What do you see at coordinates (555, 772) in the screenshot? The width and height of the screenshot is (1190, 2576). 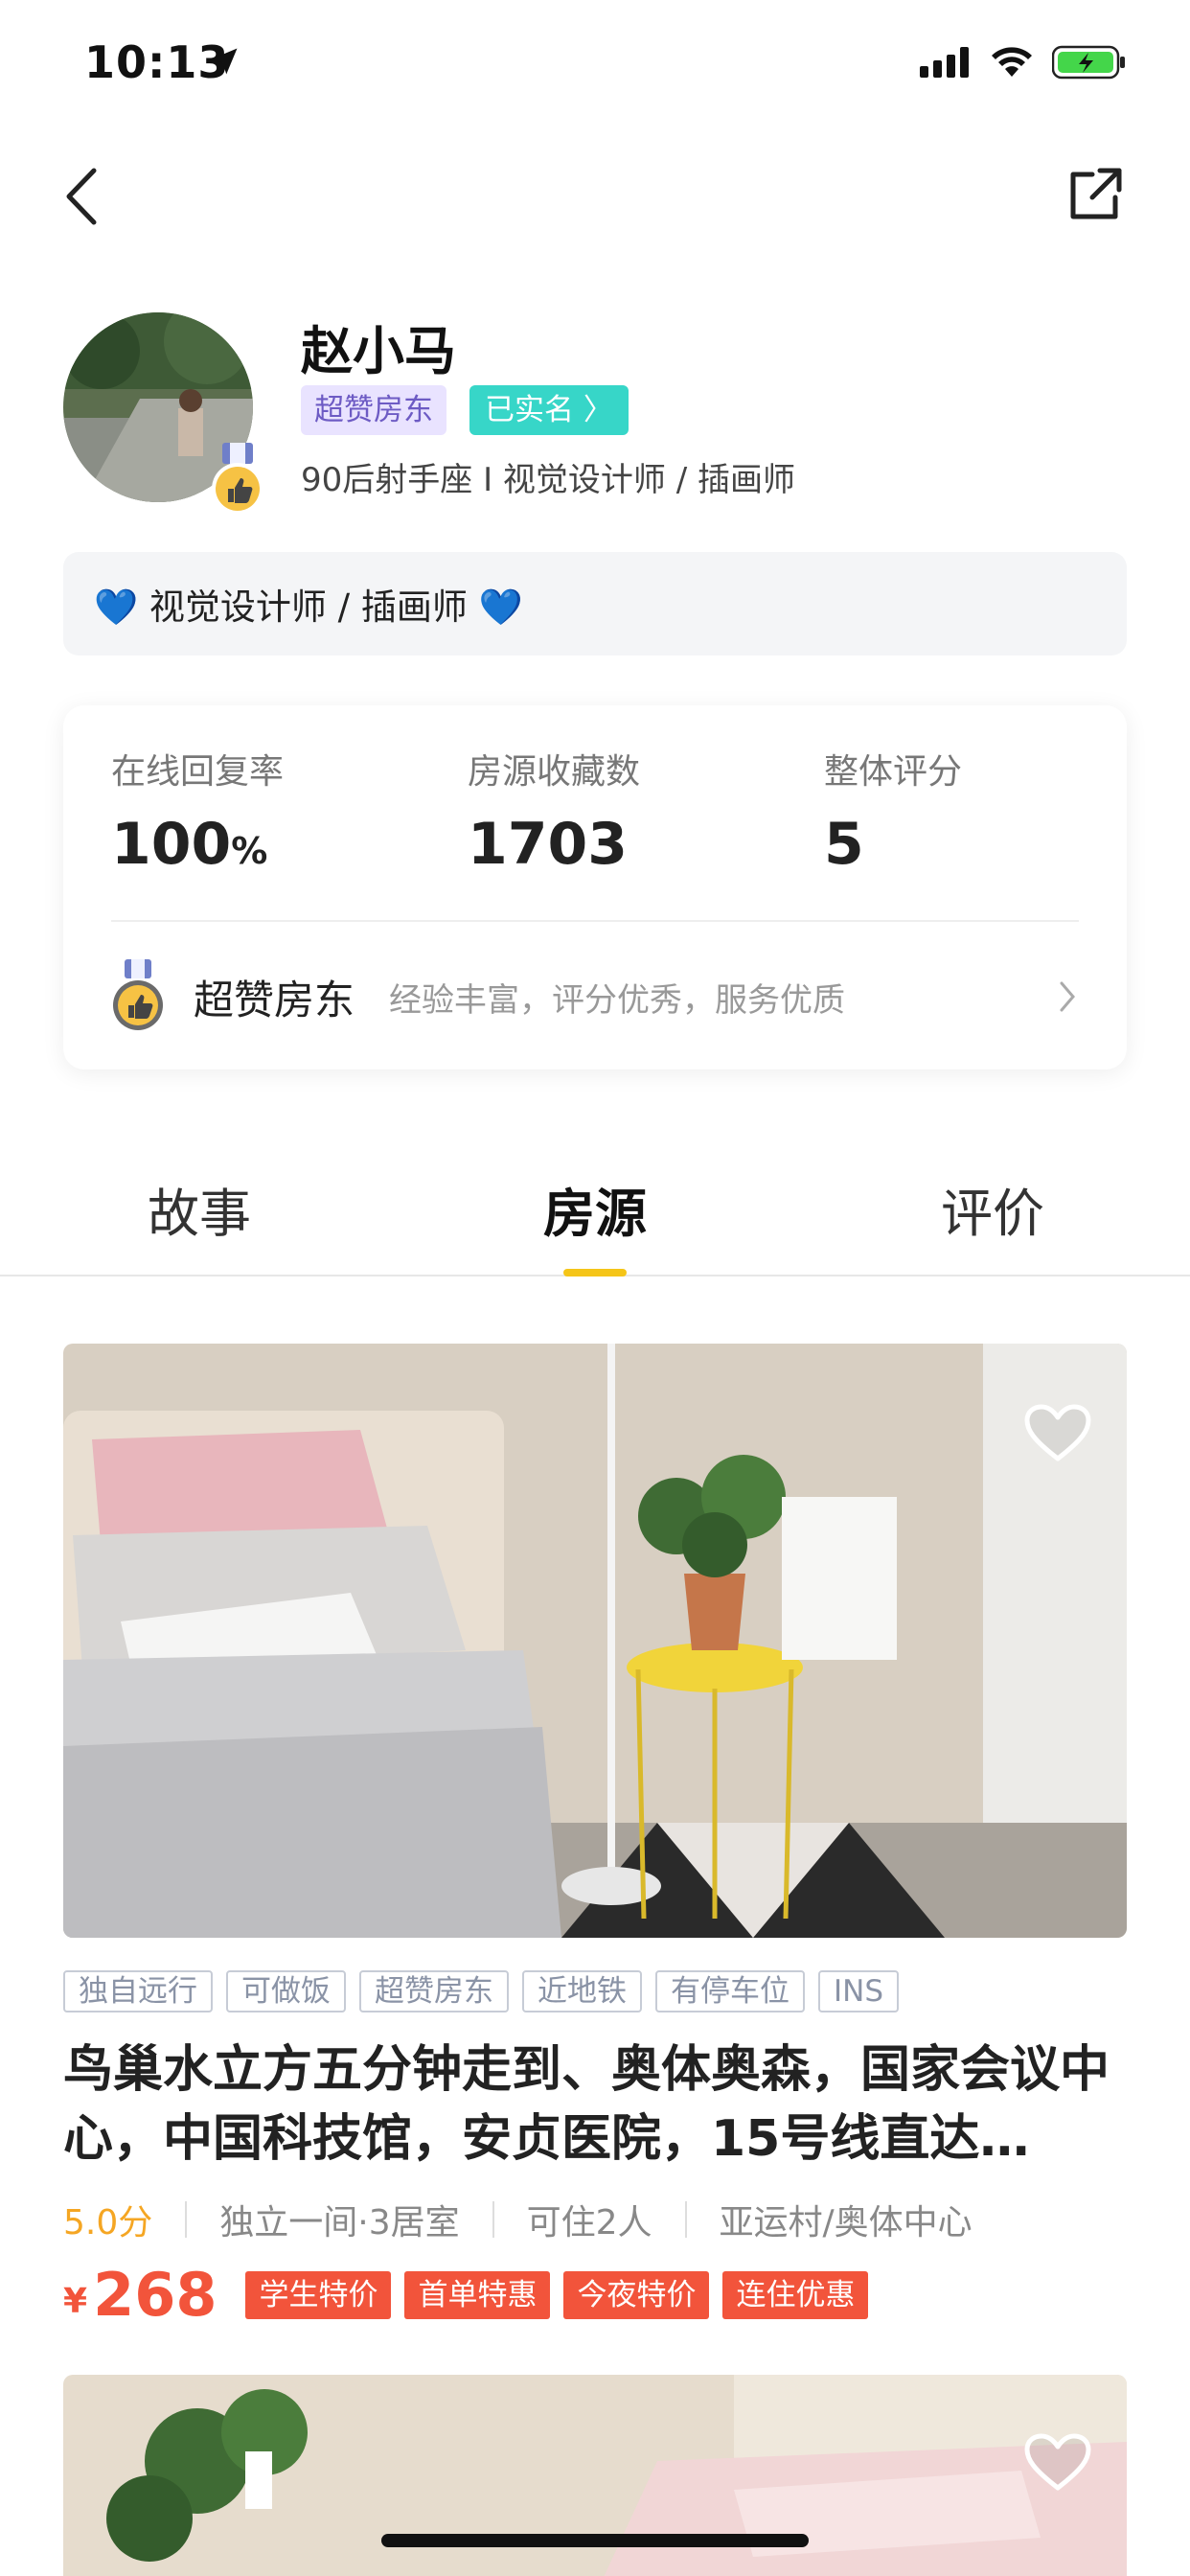 I see `stat-label: 房源收藏数` at bounding box center [555, 772].